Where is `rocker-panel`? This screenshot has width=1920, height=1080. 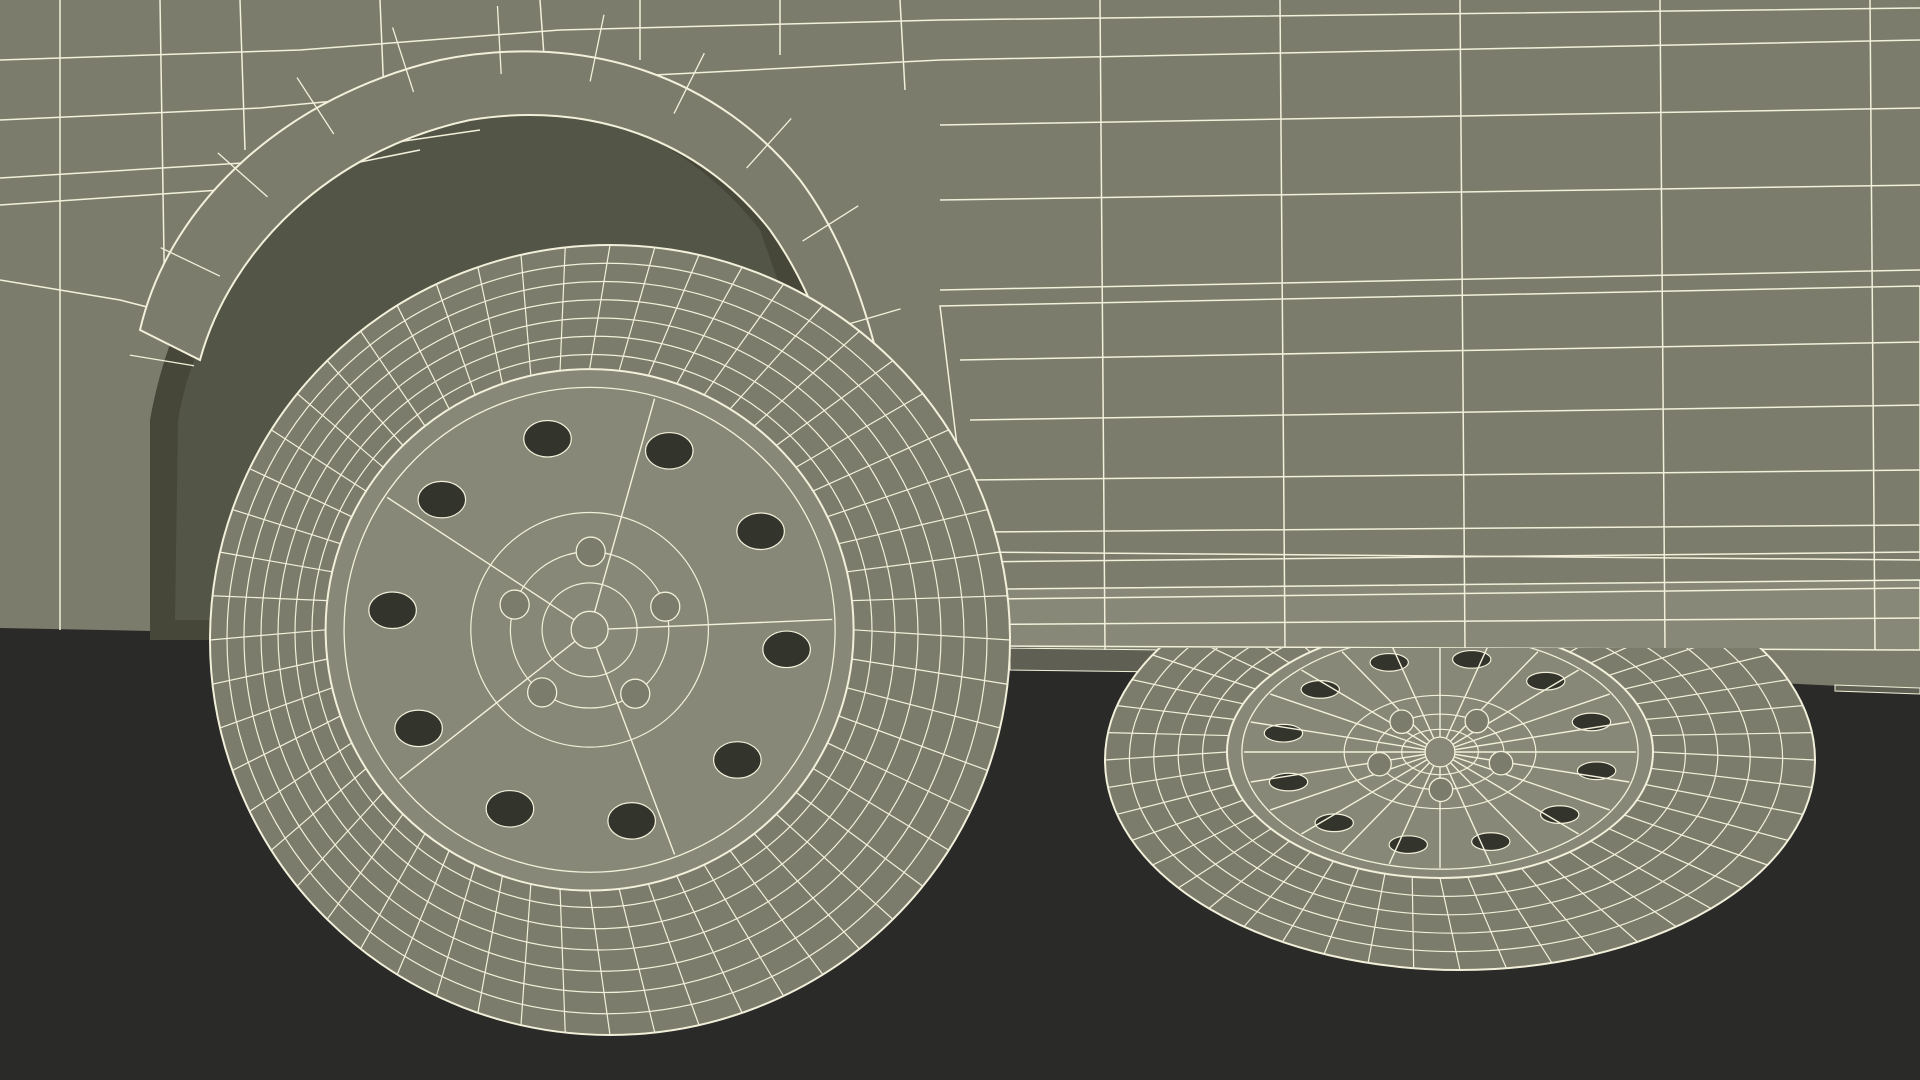
rocker-panel is located at coordinates (1429, 423).